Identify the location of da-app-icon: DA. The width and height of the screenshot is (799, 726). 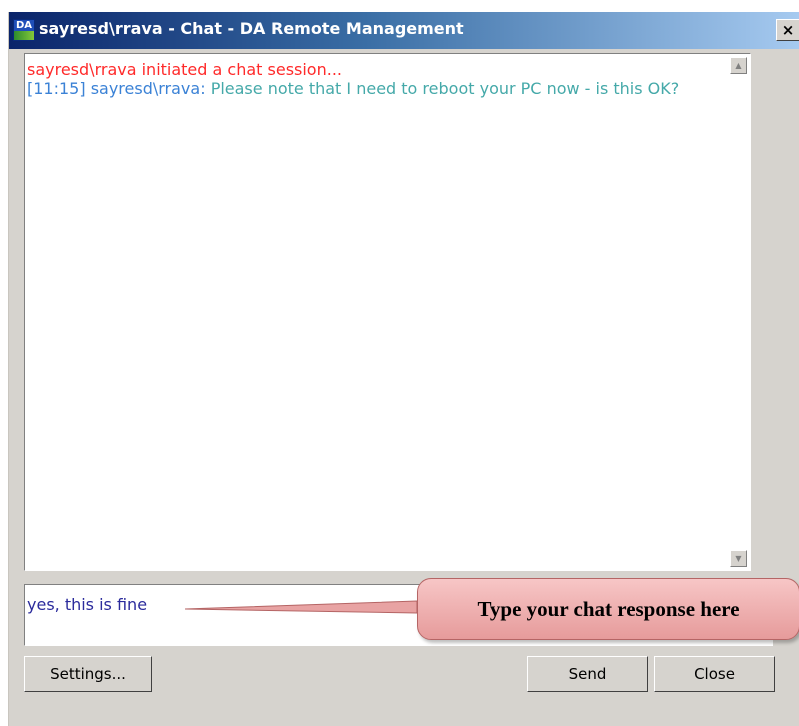
(24, 30).